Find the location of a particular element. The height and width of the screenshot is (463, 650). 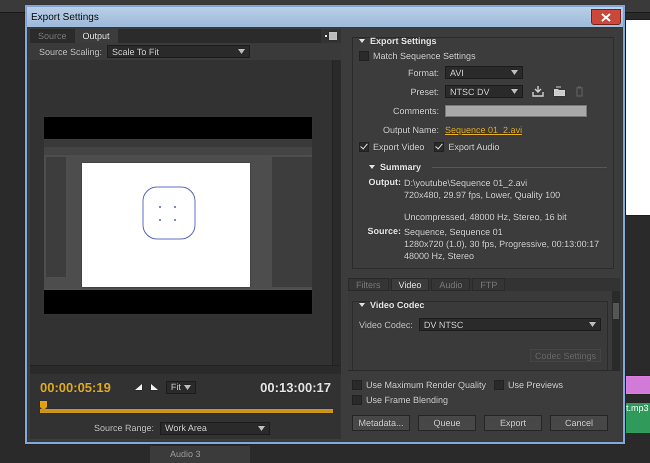

tab: Output is located at coordinates (96, 36).